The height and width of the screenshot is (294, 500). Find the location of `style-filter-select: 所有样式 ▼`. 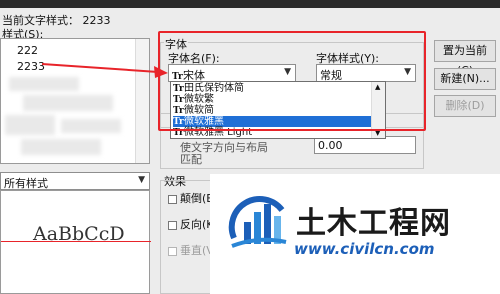

style-filter-select: 所有样式 ▼ is located at coordinates (75, 181).